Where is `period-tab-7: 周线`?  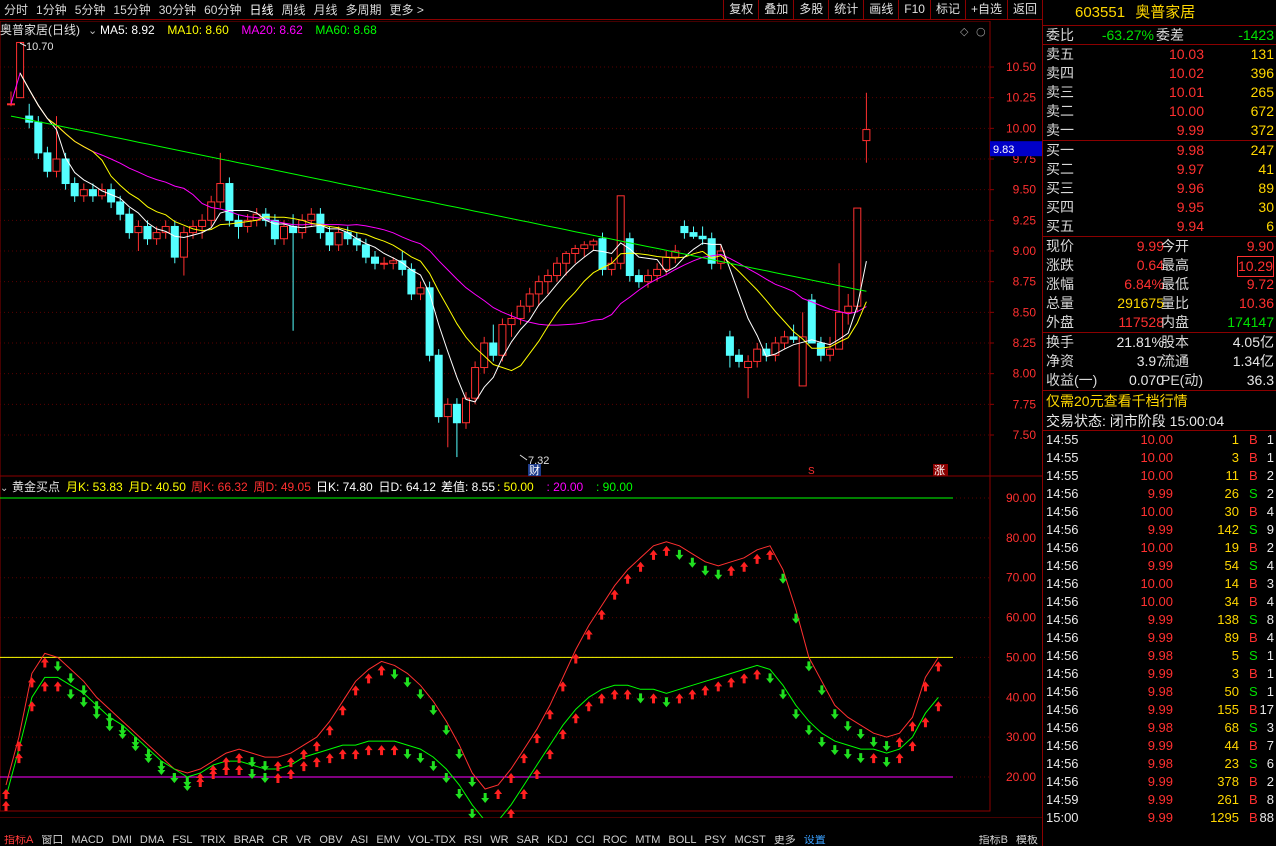
period-tab-7: 周线 is located at coordinates (293, 10).